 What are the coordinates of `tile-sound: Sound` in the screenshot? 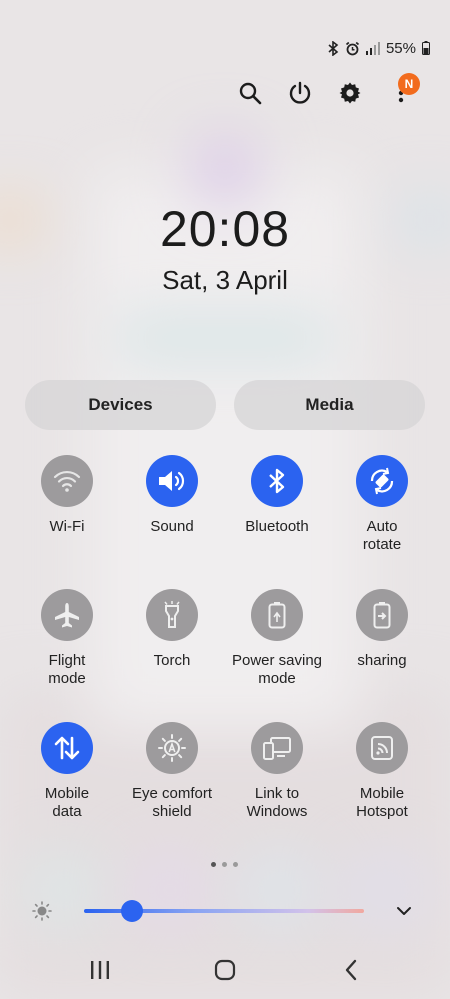 It's located at (172, 495).